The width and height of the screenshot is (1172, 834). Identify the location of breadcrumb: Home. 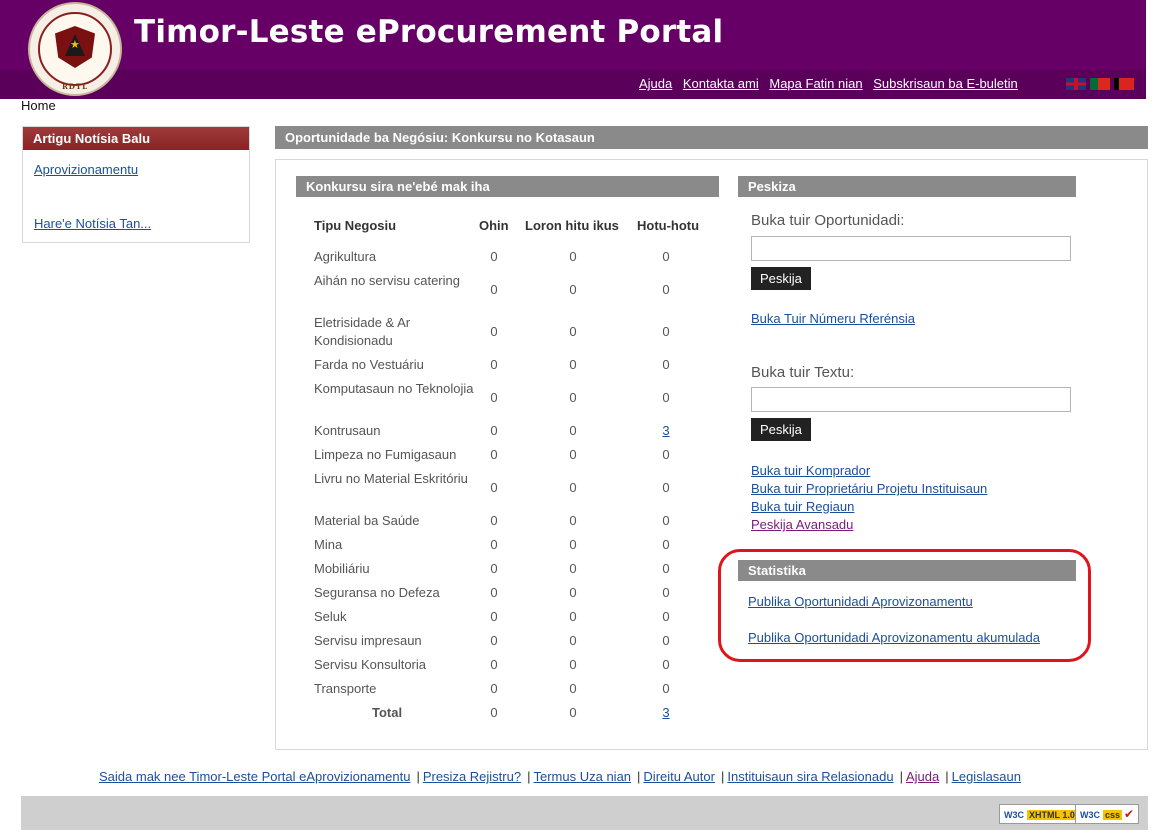
(38, 105).